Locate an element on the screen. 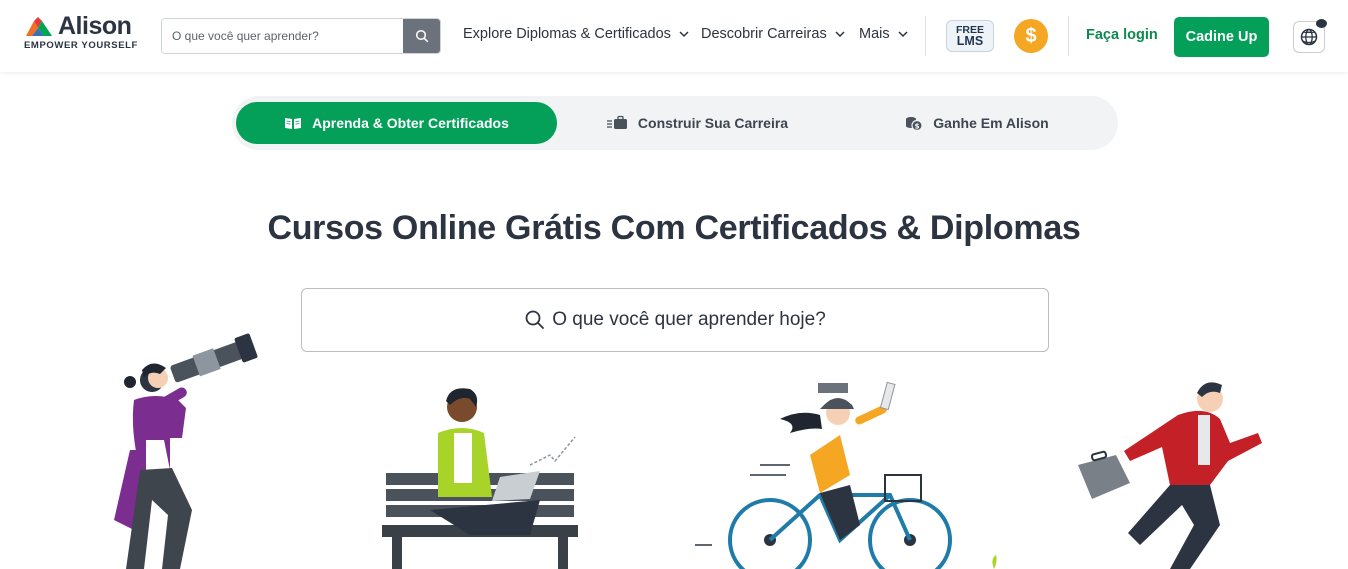 The height and width of the screenshot is (569, 1348). tab-learn-certificates: Aprenda & Obter Certificados is located at coordinates (396, 123).